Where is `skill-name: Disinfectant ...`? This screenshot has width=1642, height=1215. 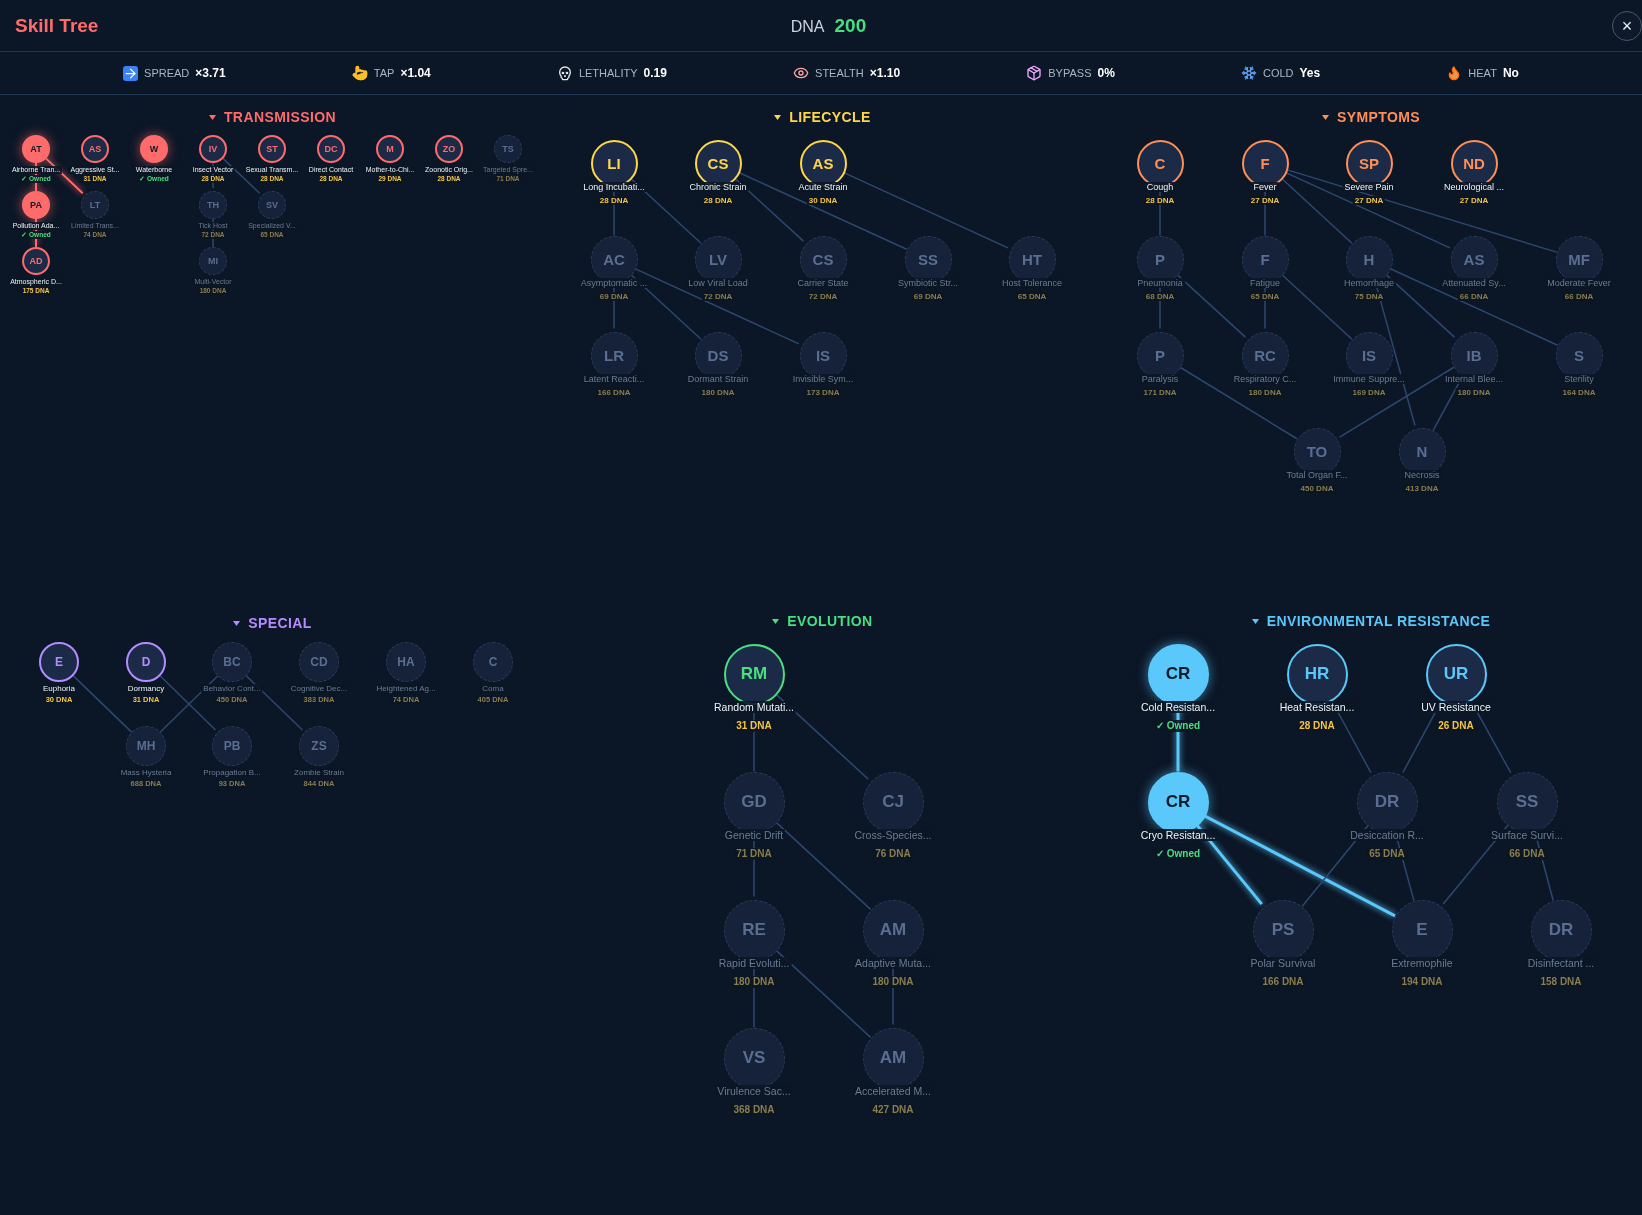
skill-name: Disinfectant ... is located at coordinates (1561, 962).